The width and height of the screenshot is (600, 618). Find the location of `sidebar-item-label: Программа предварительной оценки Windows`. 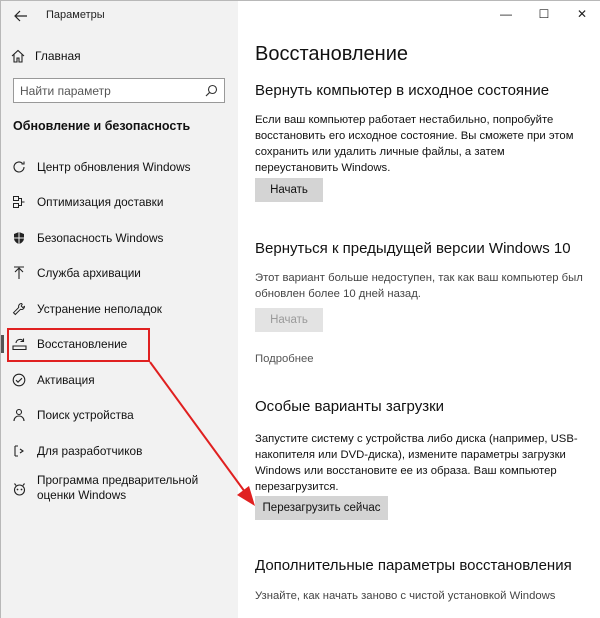

sidebar-item-label: Программа предварительной оценки Windows is located at coordinates (118, 487).